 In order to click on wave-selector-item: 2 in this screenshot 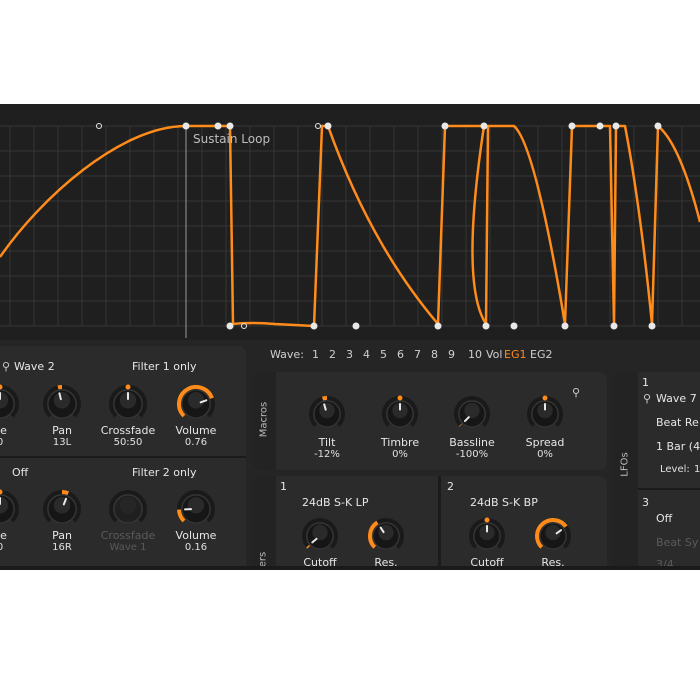, I will do `click(332, 354)`.